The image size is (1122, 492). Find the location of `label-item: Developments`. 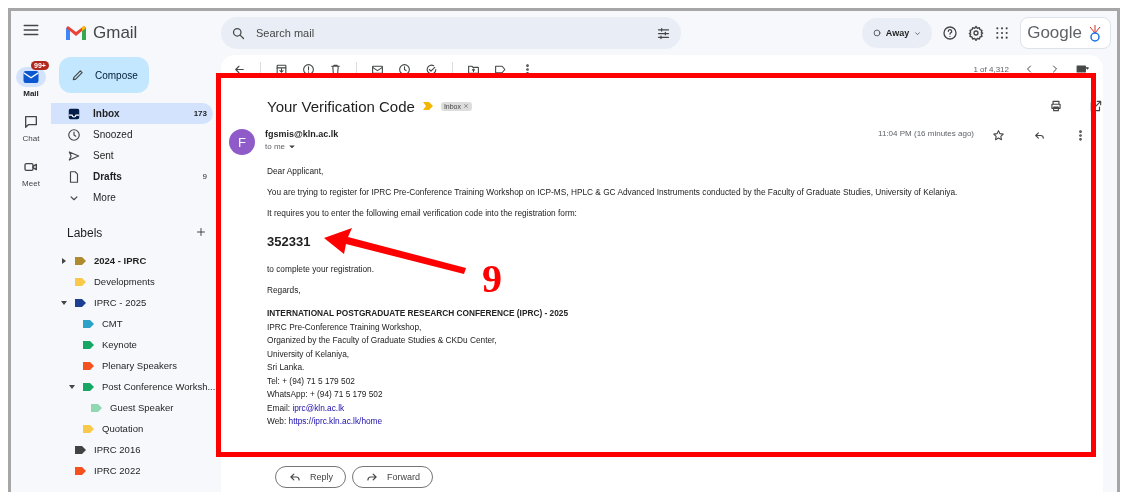

label-item: Developments is located at coordinates (136, 281).